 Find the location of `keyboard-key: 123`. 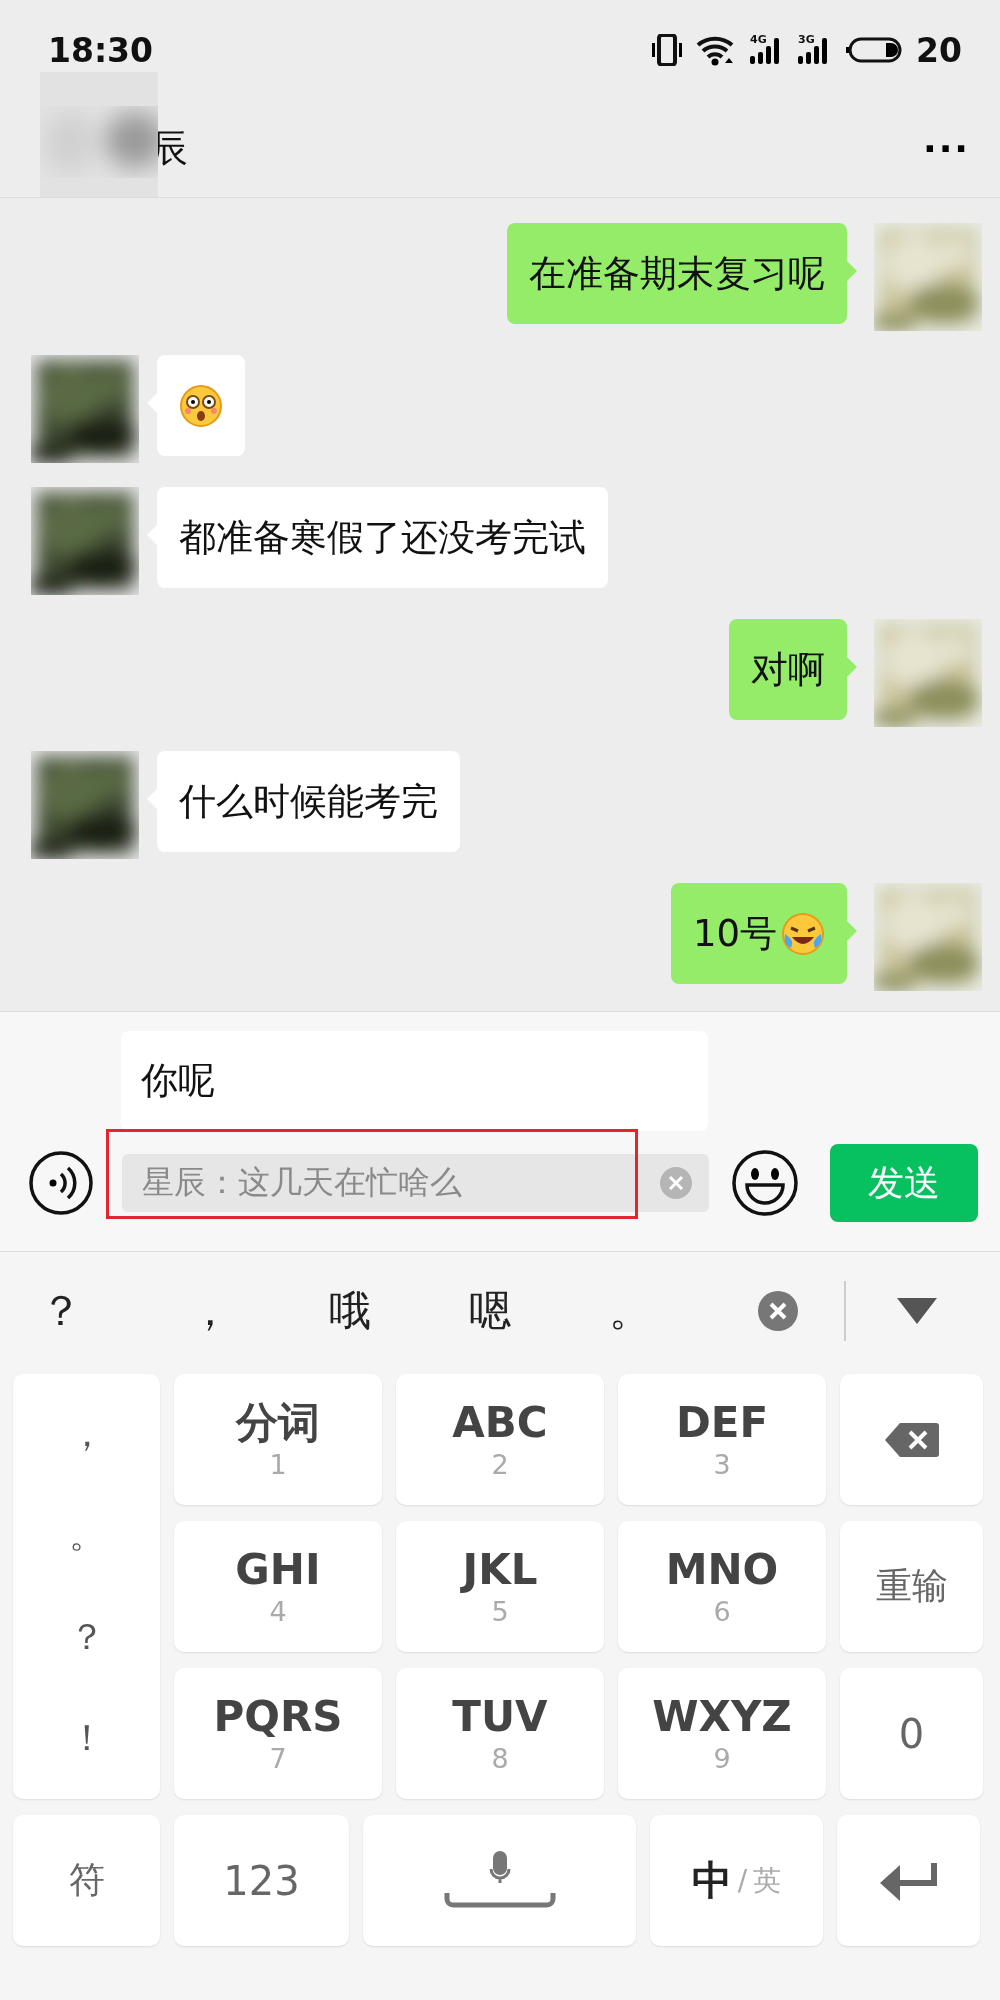

keyboard-key: 123 is located at coordinates (261, 1880).